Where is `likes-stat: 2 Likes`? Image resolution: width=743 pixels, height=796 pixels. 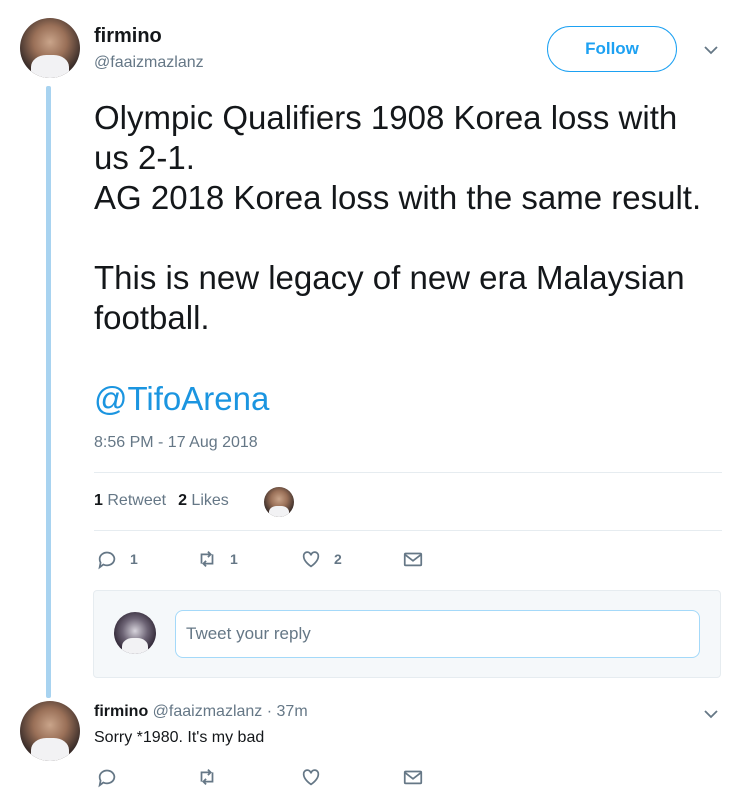
likes-stat: 2 Likes is located at coordinates (203, 501).